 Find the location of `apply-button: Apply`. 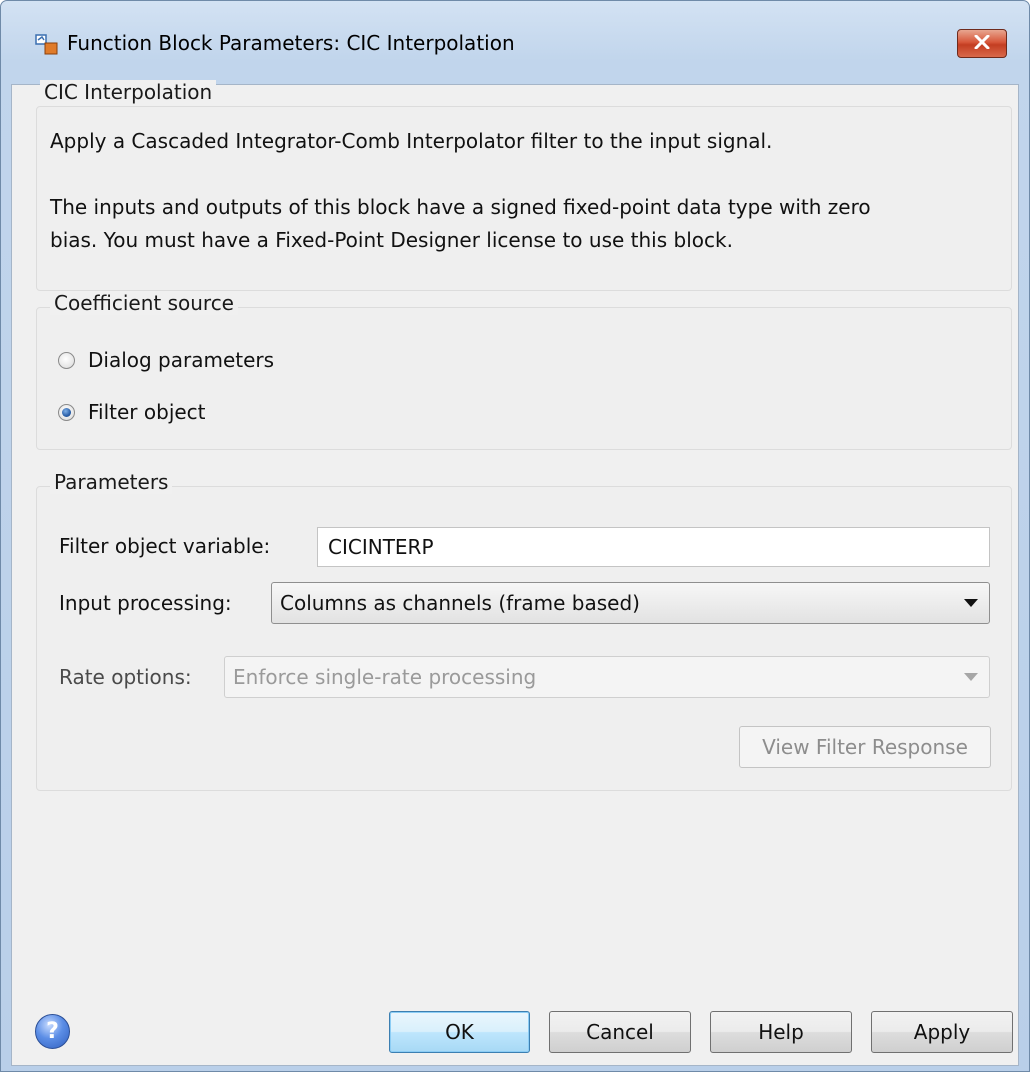

apply-button: Apply is located at coordinates (942, 1032).